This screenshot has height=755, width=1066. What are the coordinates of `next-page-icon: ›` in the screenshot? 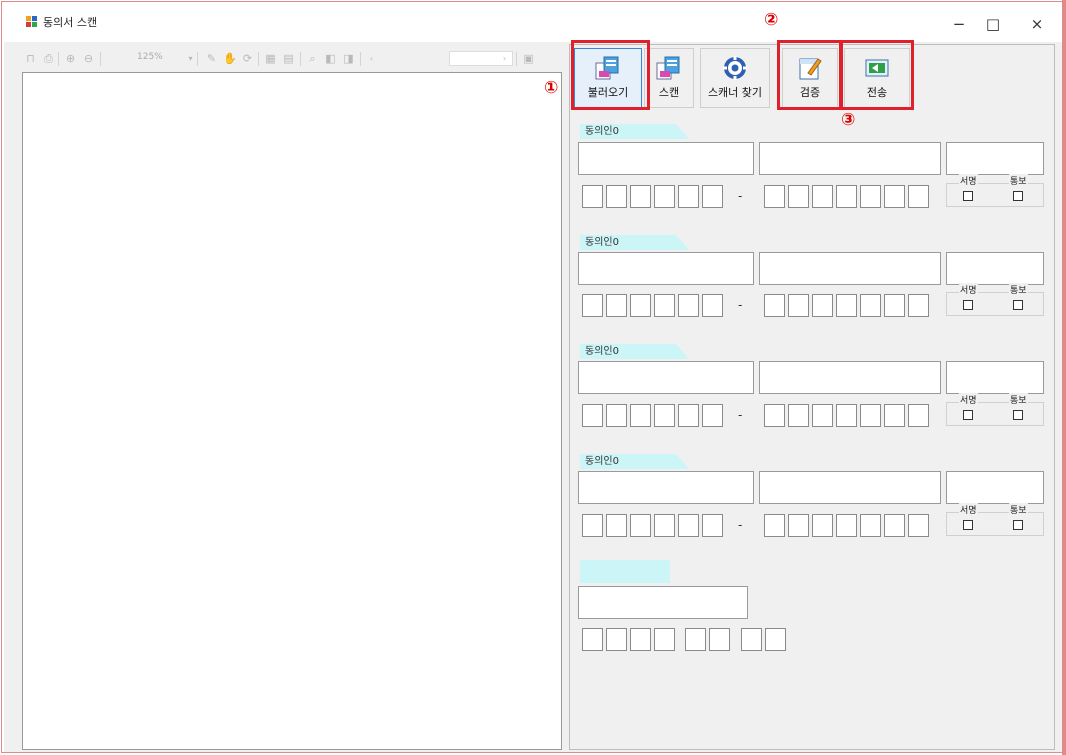 It's located at (504, 58).